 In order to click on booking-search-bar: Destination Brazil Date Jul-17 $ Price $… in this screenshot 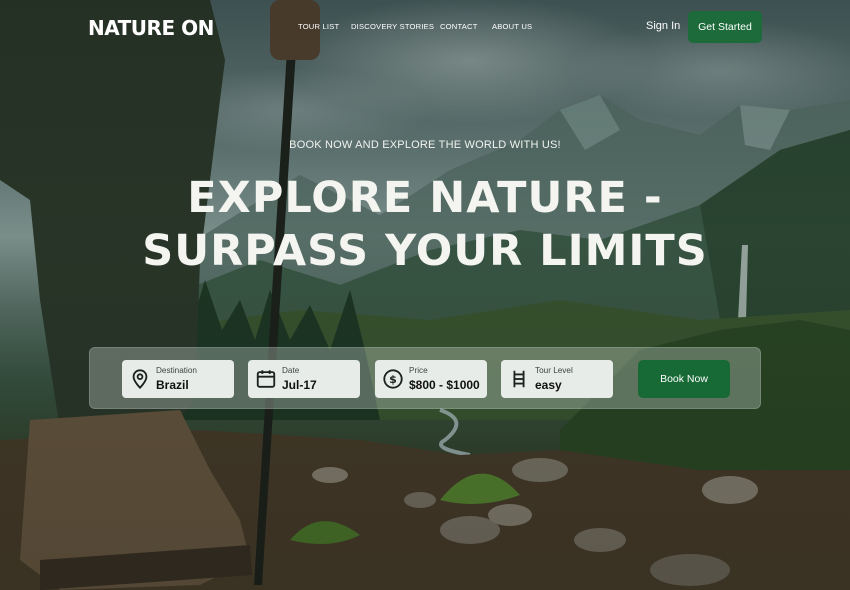, I will do `click(425, 378)`.